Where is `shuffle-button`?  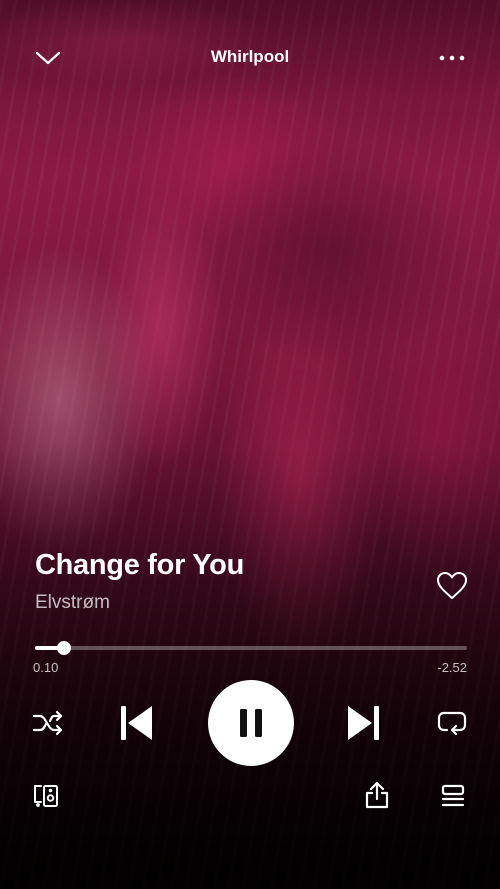
shuffle-button is located at coordinates (48, 723).